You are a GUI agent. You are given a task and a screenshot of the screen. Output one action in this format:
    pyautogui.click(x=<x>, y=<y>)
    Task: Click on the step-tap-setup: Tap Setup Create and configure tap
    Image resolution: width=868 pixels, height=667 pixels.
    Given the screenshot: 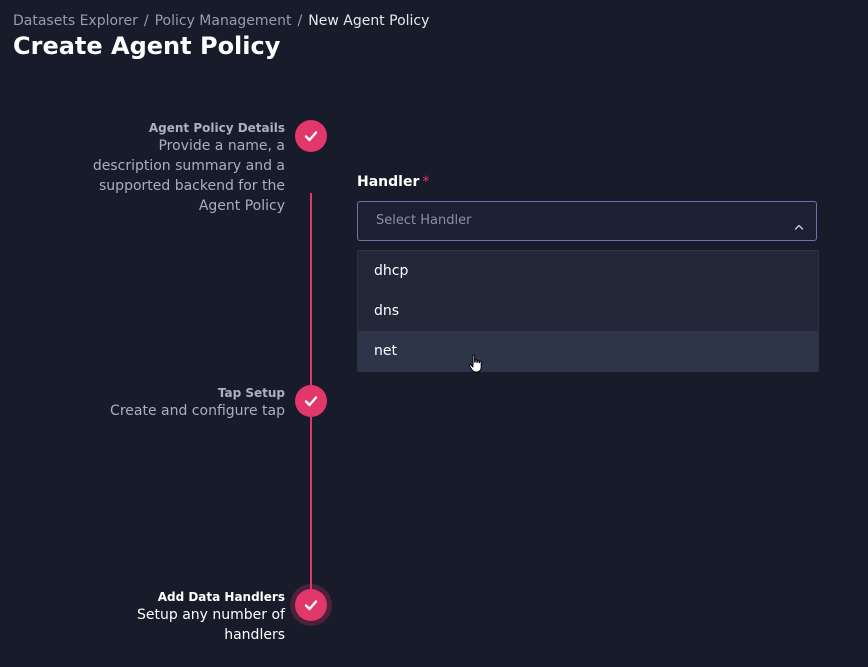 What is the action you would take?
    pyautogui.click(x=197, y=403)
    